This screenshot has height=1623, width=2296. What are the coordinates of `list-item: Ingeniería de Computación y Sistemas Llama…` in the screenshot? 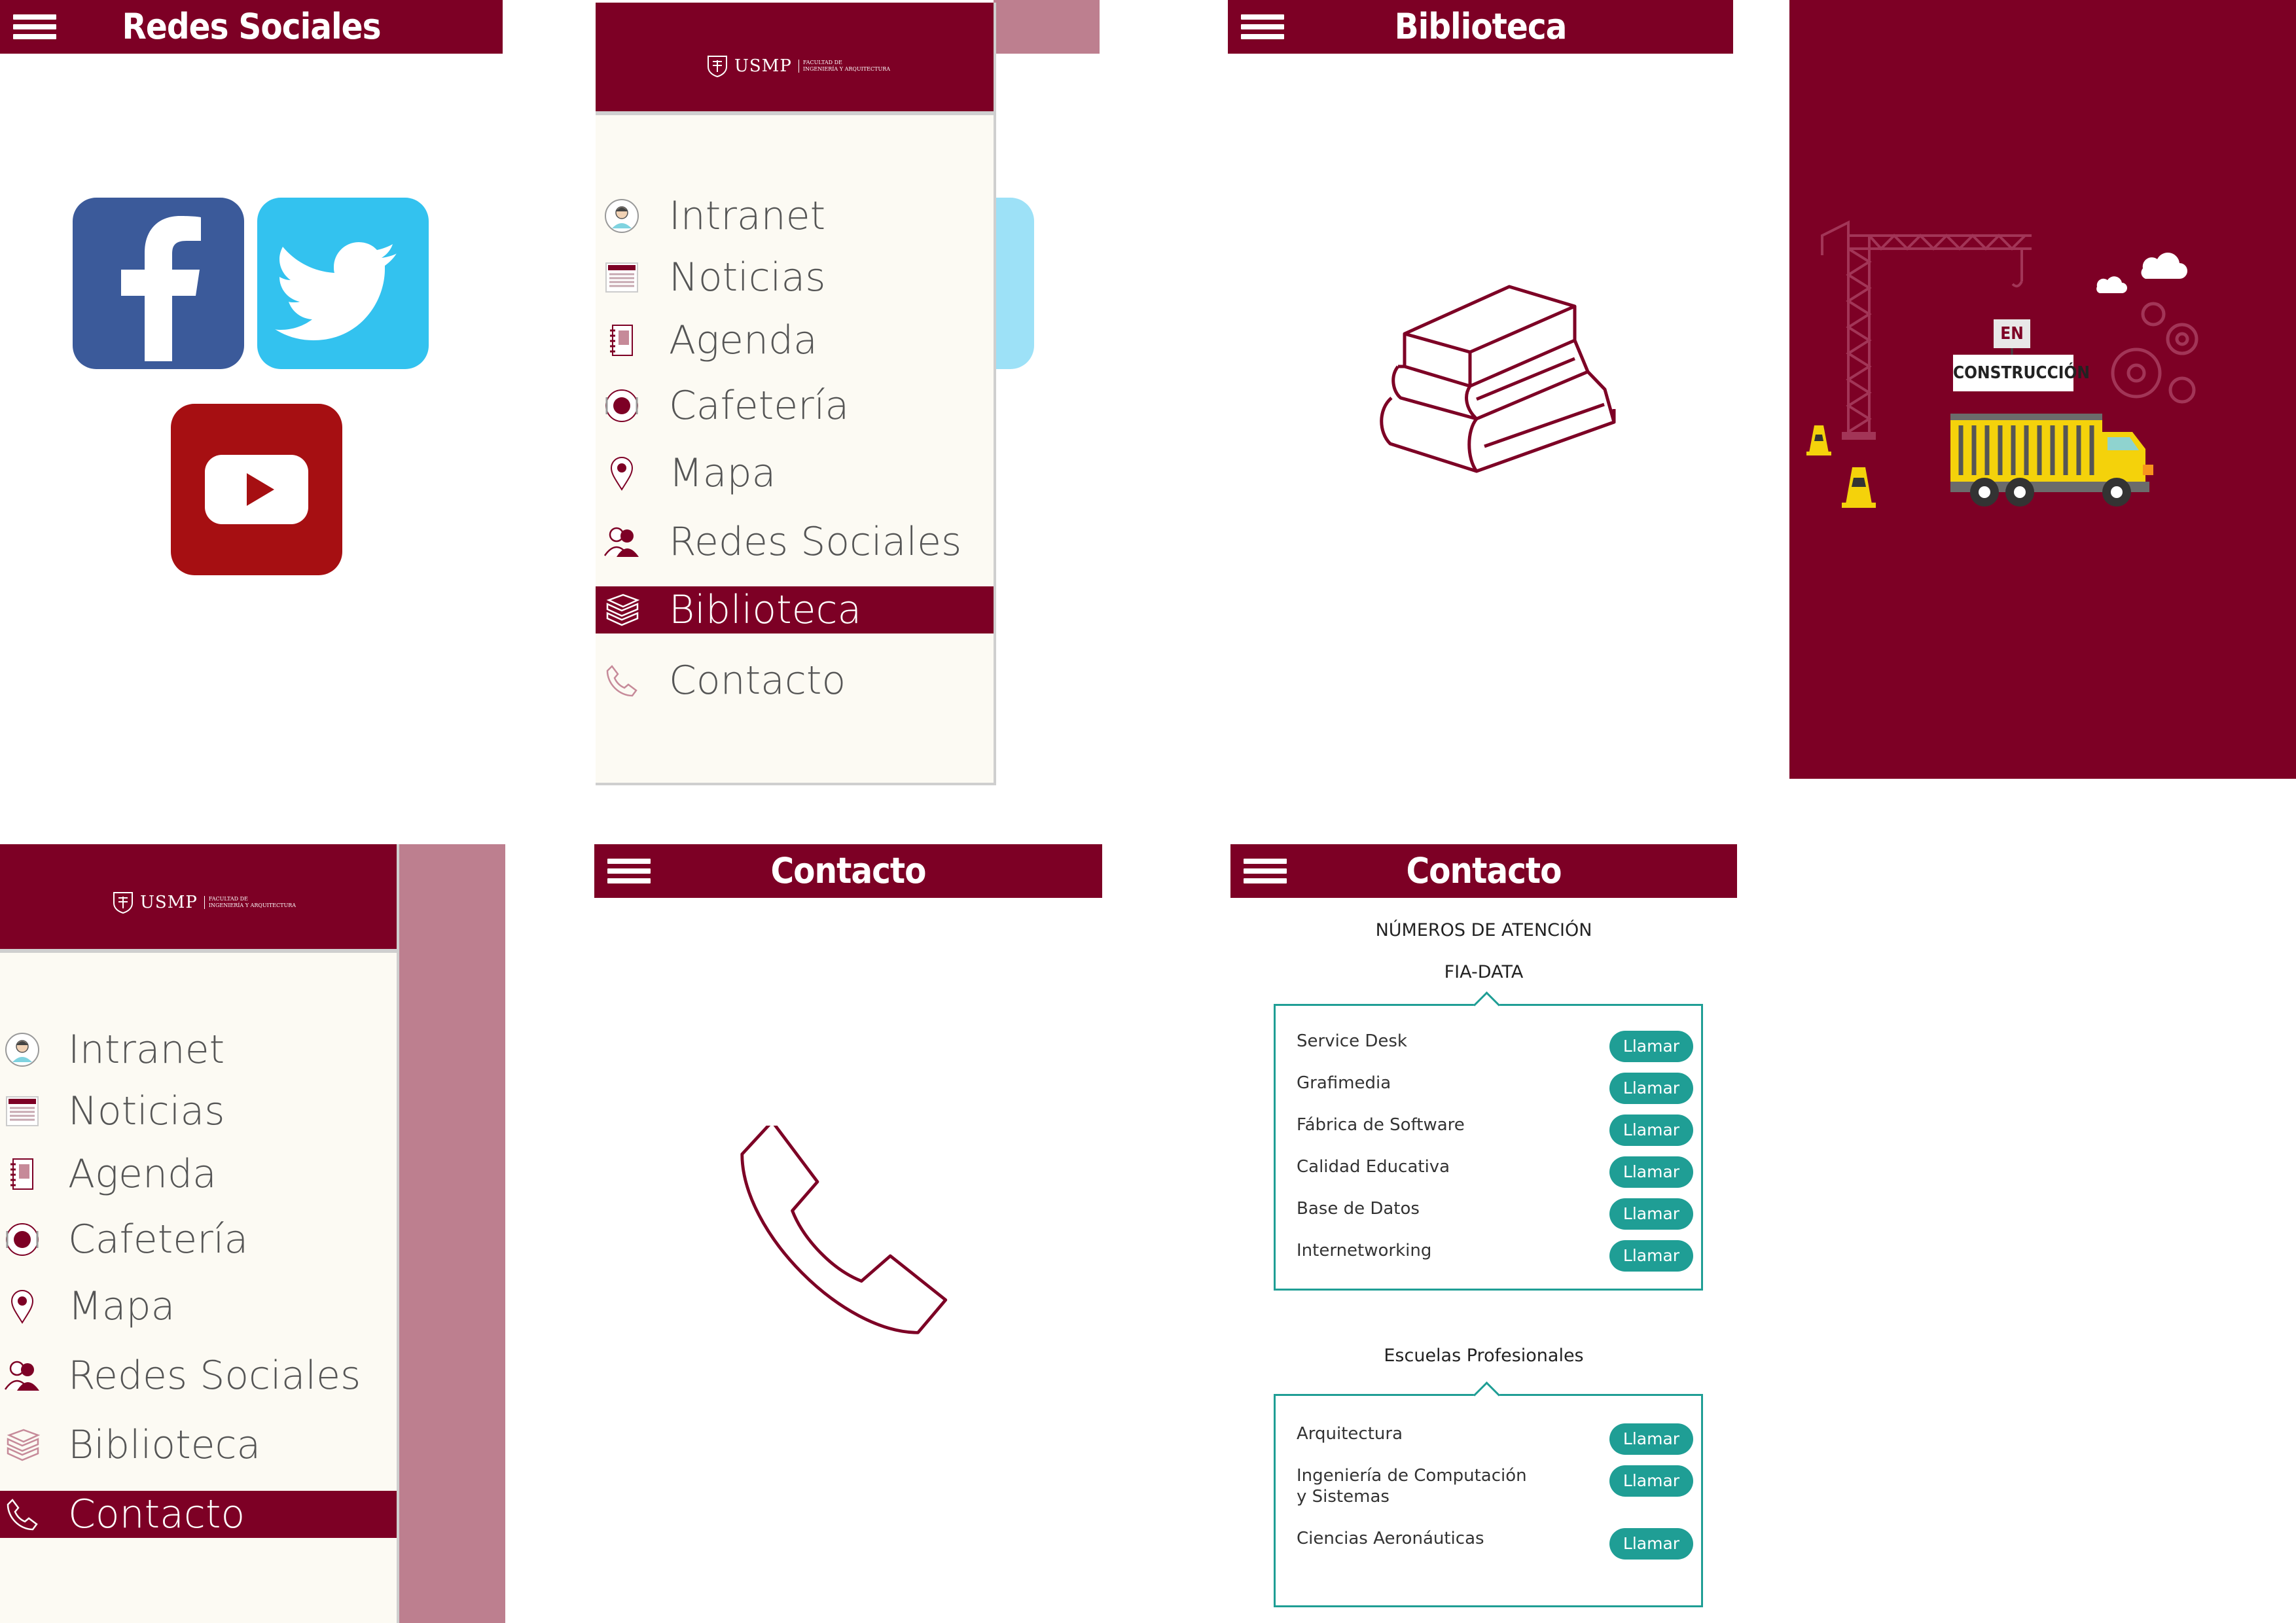 It's located at (1495, 1486).